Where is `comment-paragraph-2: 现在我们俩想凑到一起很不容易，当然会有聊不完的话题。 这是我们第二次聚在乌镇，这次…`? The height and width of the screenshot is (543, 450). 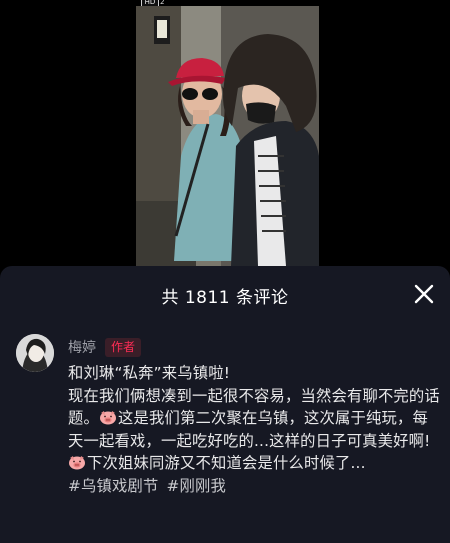
comment-paragraph-2: 现在我们俩想凑到一起很不容易，当然会有聊不完的话题。 这是我们第二次聚在乌镇，这次… is located at coordinates (255, 419).